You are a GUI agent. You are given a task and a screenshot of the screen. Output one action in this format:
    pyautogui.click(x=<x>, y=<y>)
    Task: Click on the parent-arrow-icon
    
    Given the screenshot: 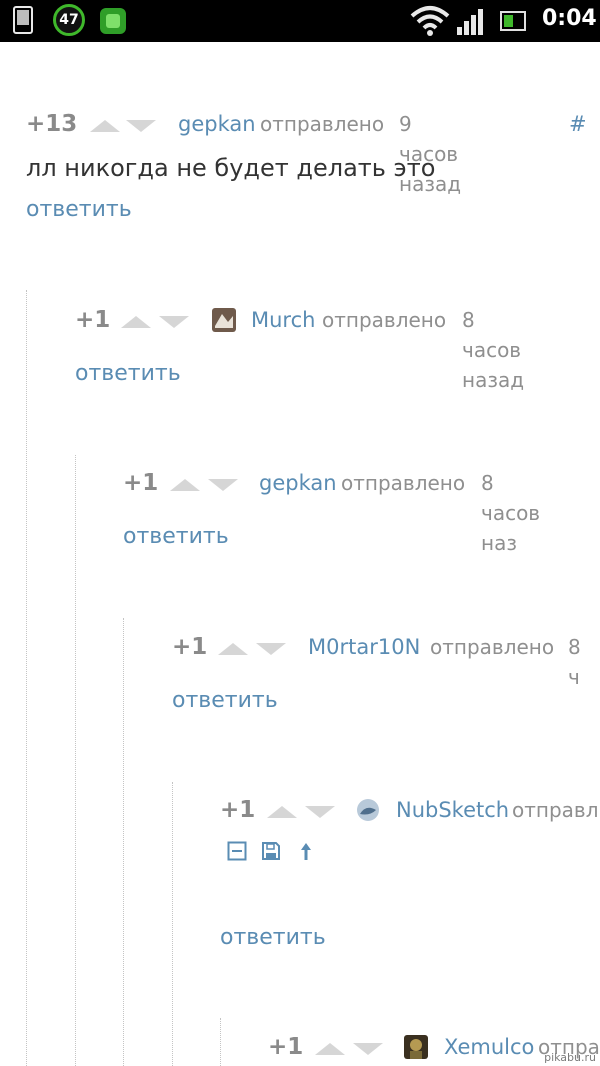 What is the action you would take?
    pyautogui.click(x=306, y=851)
    